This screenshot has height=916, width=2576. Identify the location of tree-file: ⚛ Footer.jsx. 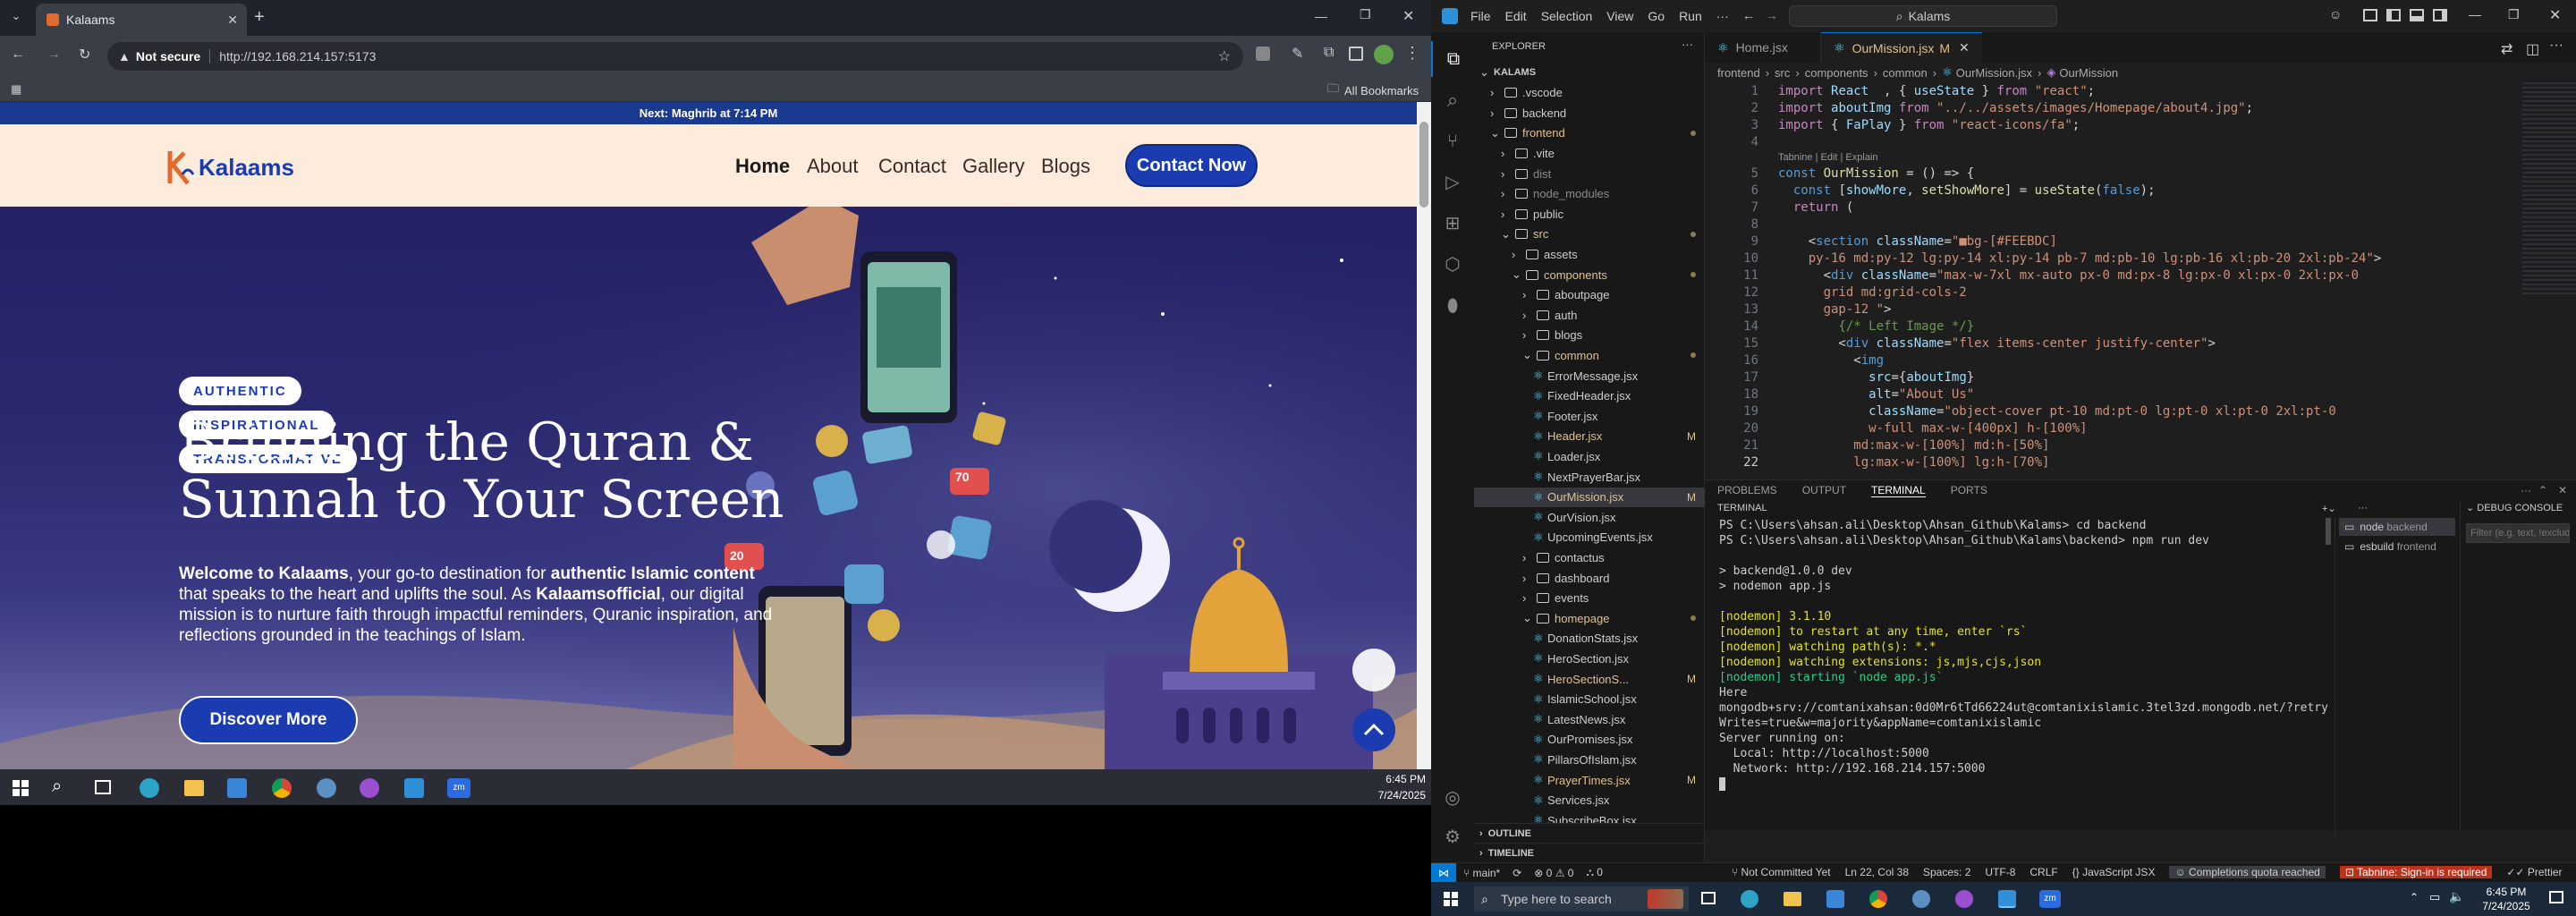
(1589, 416).